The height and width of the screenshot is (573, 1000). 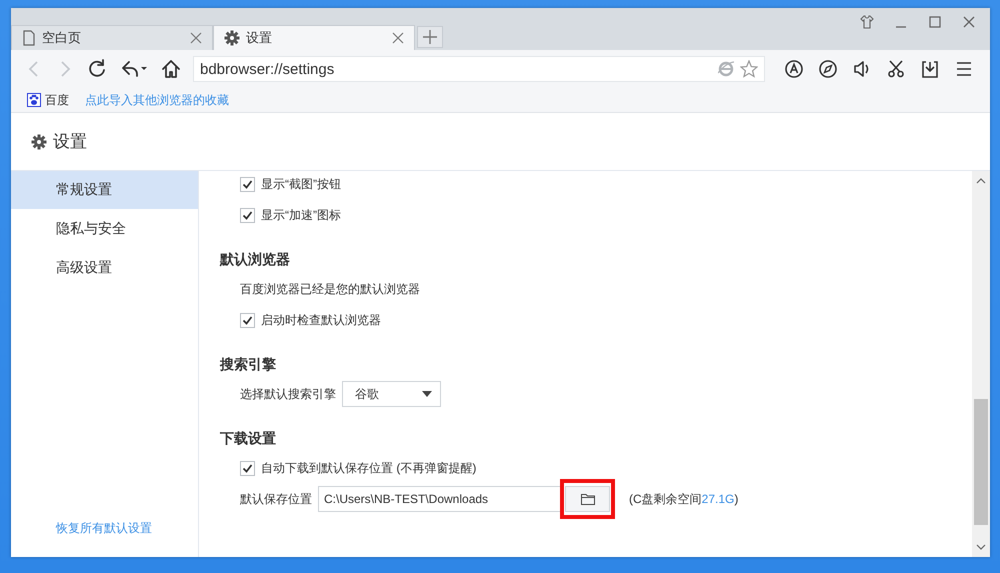 I want to click on dropdown: 谷歌, so click(x=391, y=394).